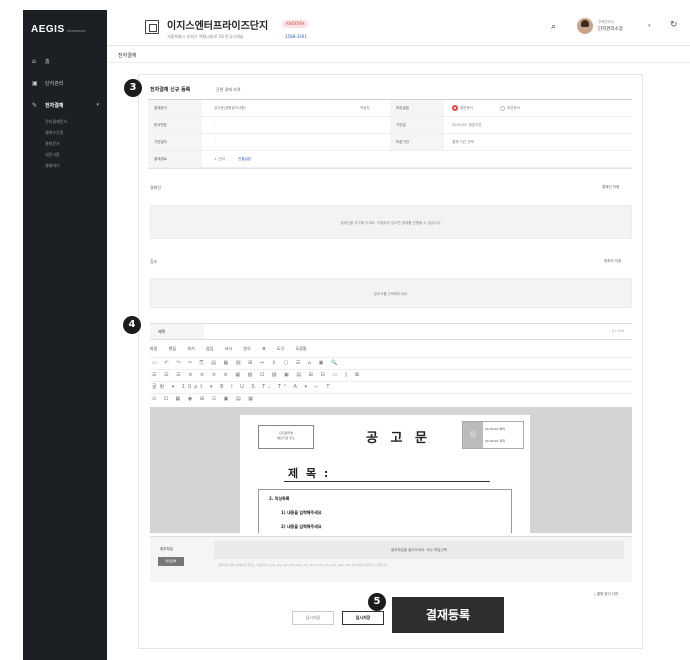 This screenshot has width=690, height=660. What do you see at coordinates (215, 142) in the screenshot?
I see `draft-date-value: -` at bounding box center [215, 142].